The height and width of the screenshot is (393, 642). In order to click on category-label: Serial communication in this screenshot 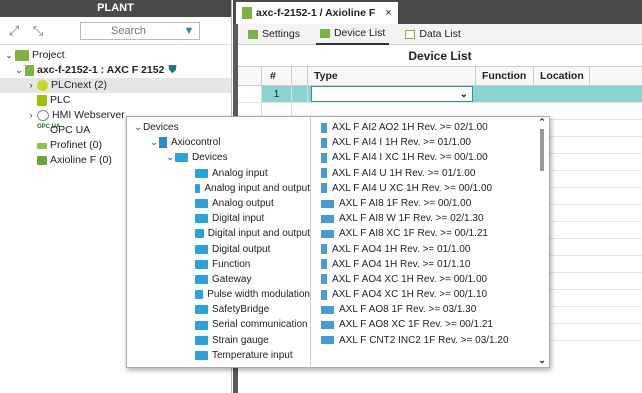, I will do `click(260, 325)`.